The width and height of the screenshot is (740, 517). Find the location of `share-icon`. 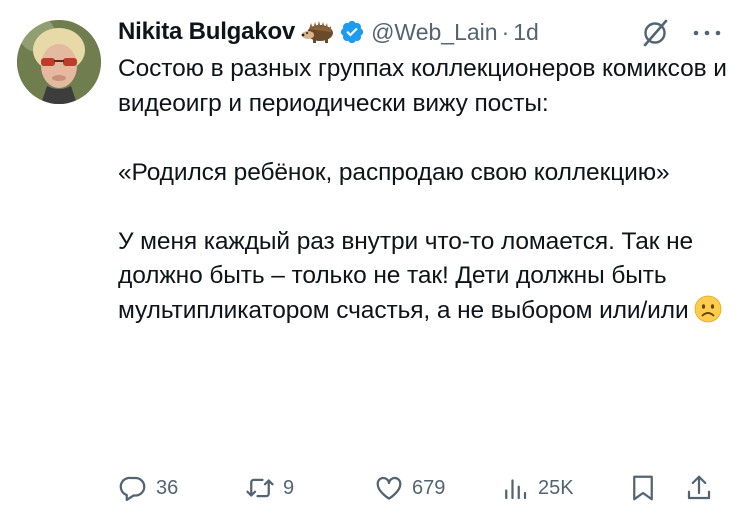

share-icon is located at coordinates (699, 487).